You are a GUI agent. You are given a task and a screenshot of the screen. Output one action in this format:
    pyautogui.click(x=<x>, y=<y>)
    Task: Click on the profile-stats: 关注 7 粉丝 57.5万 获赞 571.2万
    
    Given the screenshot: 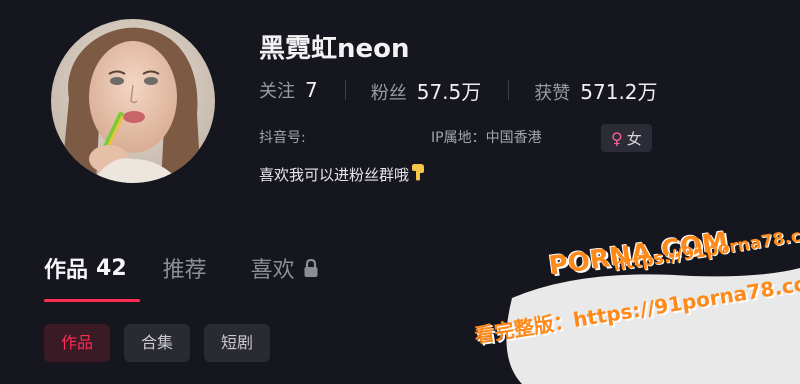 What is the action you would take?
    pyautogui.click(x=458, y=90)
    